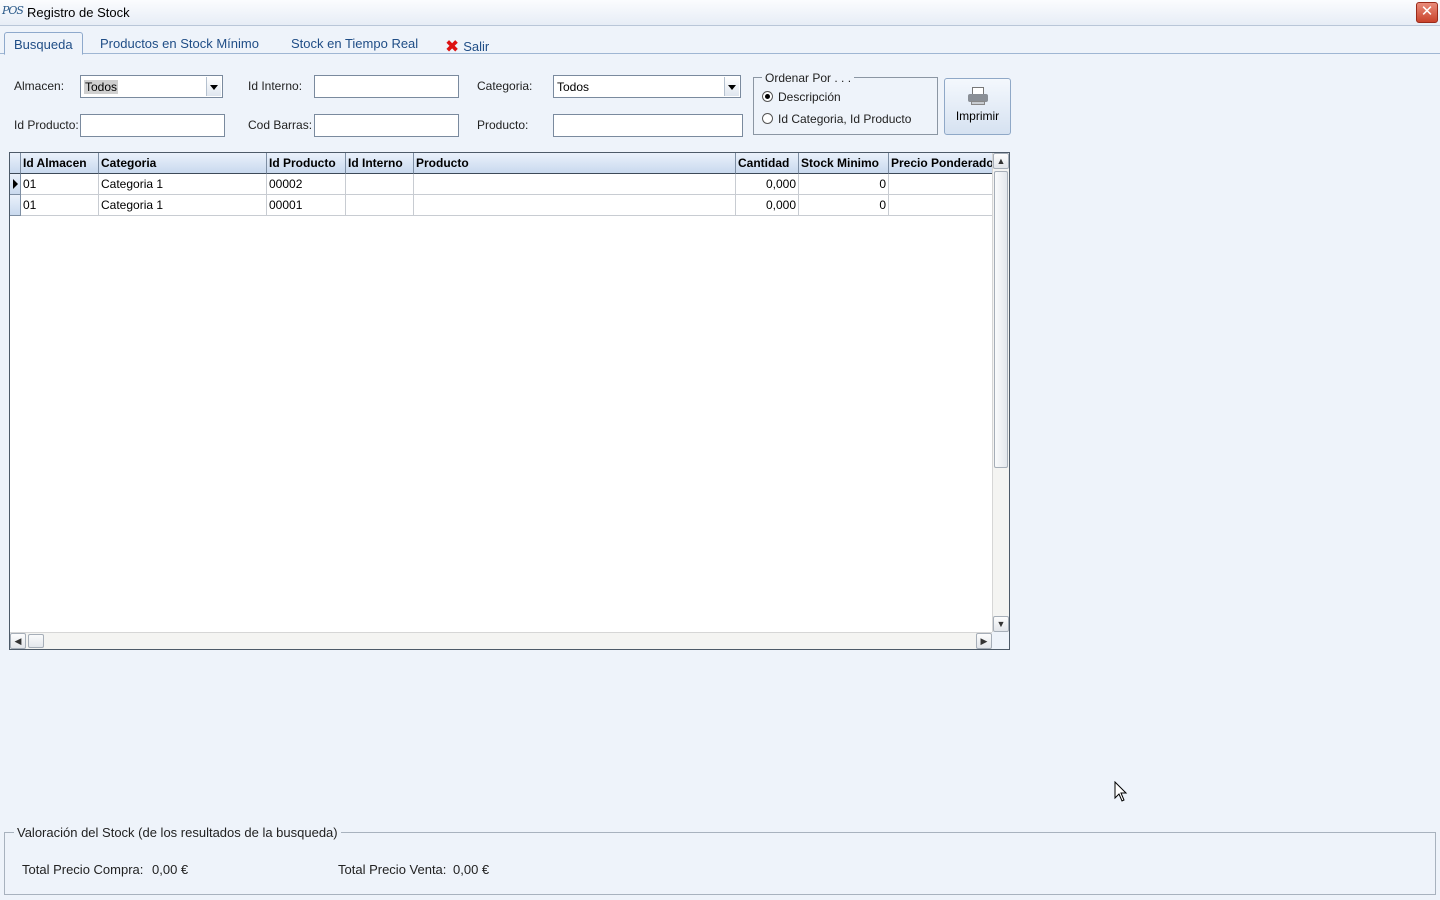  What do you see at coordinates (452, 46) in the screenshot?
I see `close-x-icon: ✖` at bounding box center [452, 46].